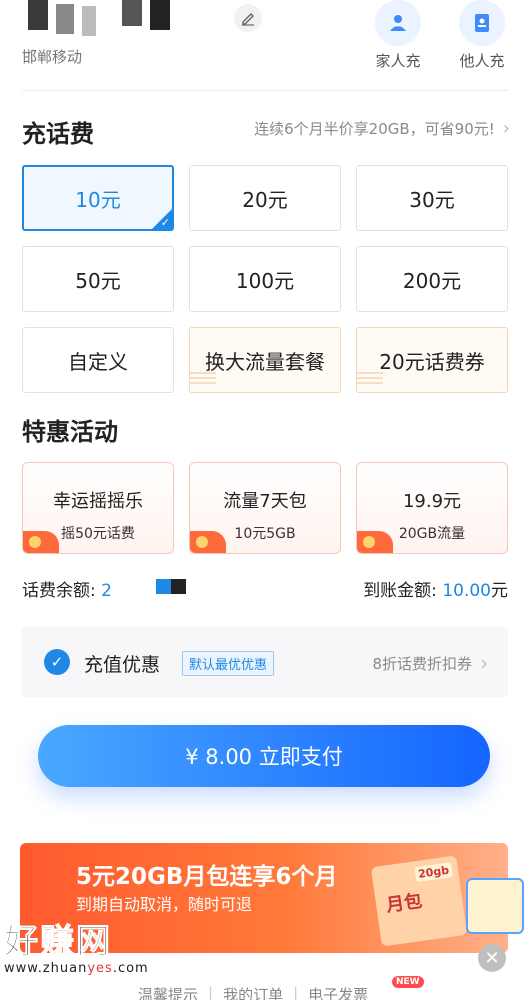 The image size is (528, 1000). Describe the element at coordinates (338, 992) in the screenshot. I see `footer-invoice-link: 电子发票` at that location.